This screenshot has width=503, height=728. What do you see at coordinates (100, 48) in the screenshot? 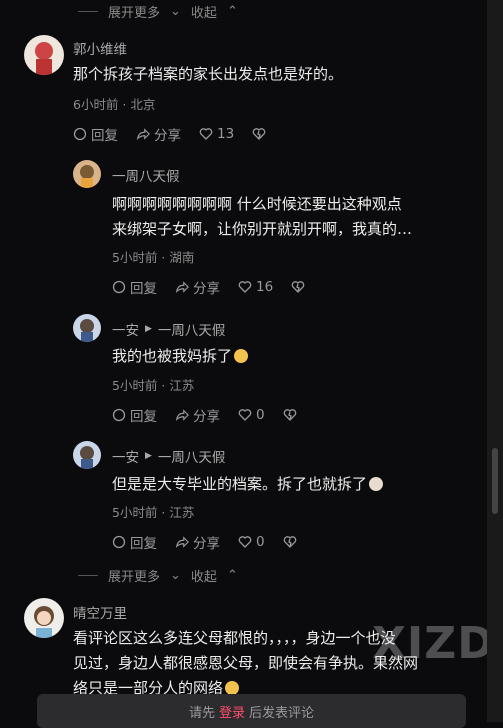
I see `comment-username: 郭小维维` at bounding box center [100, 48].